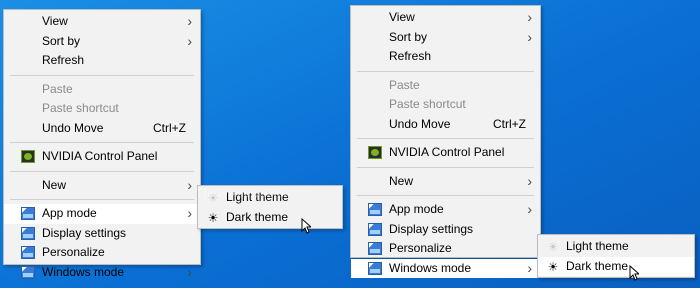 Image resolution: width=700 pixels, height=288 pixels. What do you see at coordinates (634, 273) in the screenshot?
I see `mouse-cursor-right` at bounding box center [634, 273].